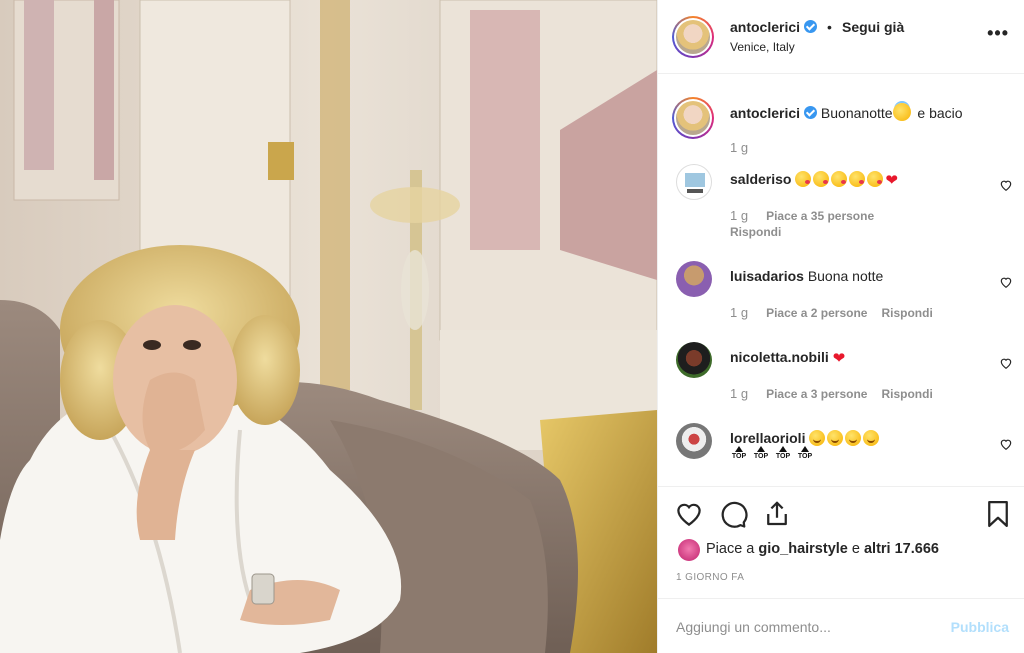 This screenshot has height=653, width=1024. Describe the element at coordinates (739, 147) in the screenshot. I see `caption-time: 1 g` at that location.